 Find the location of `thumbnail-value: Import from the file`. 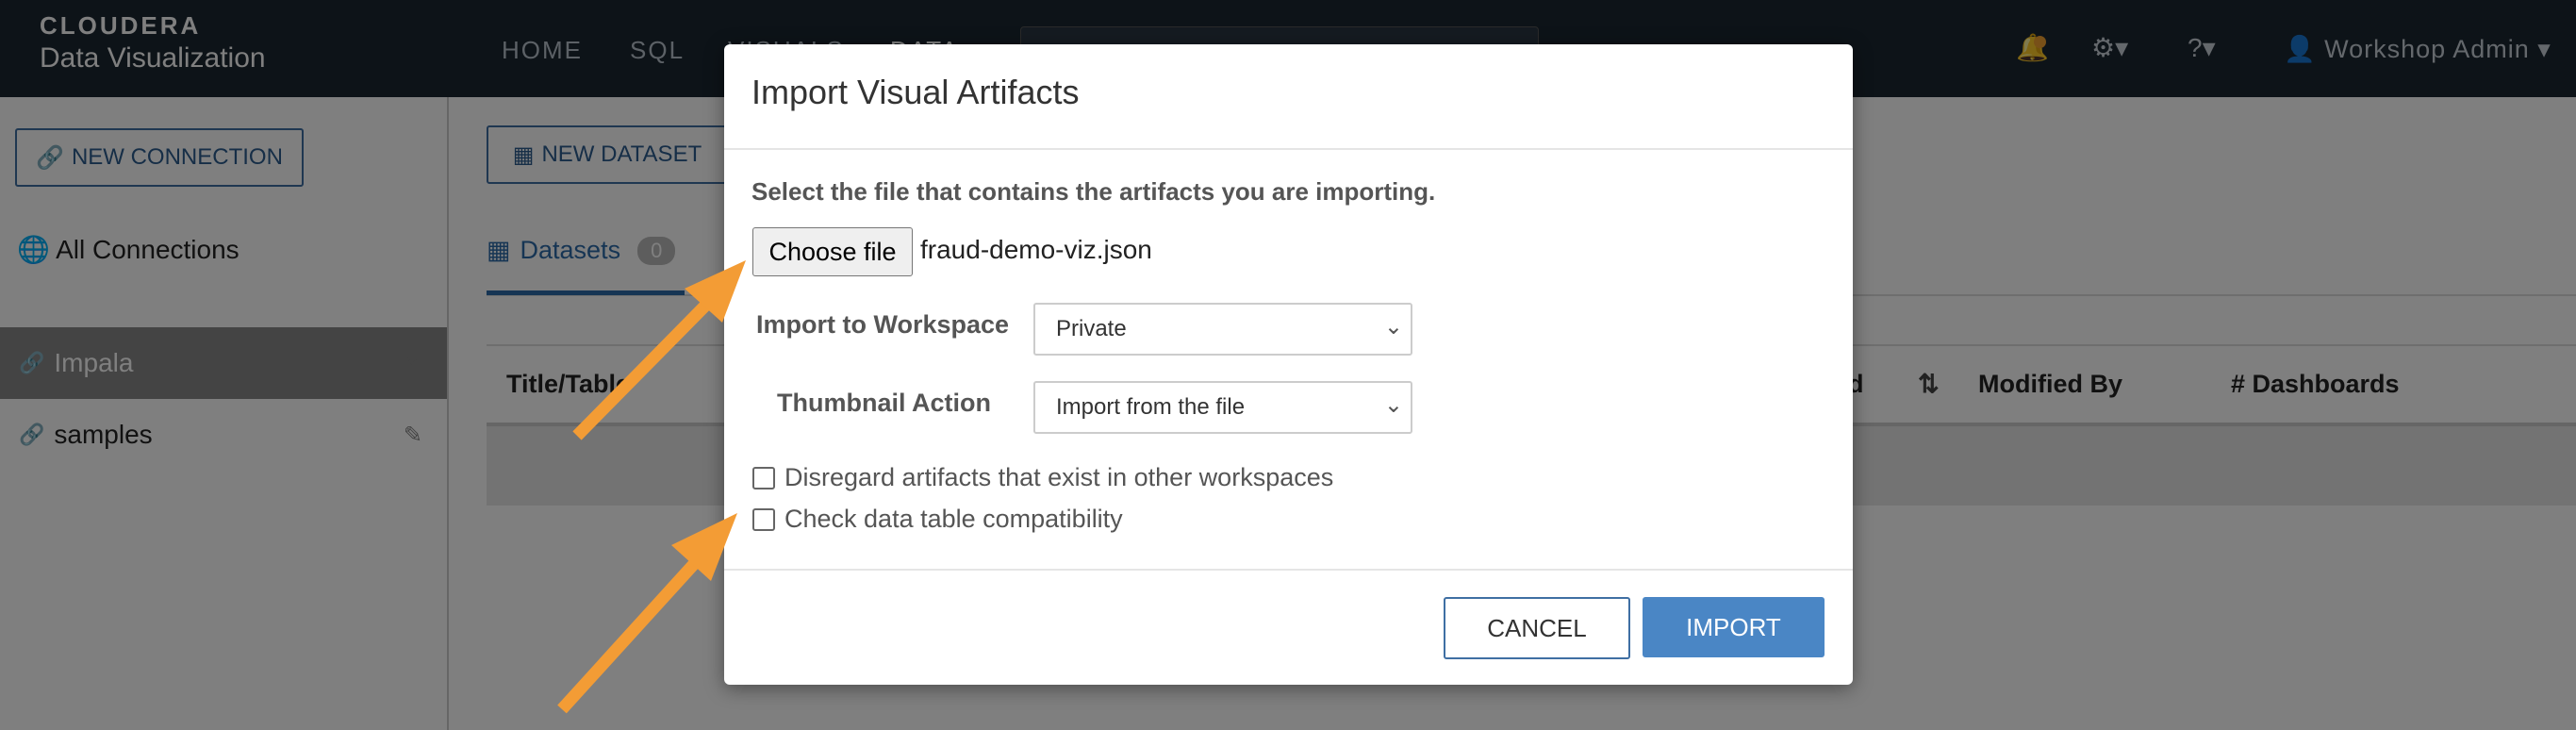

thumbnail-value: Import from the file is located at coordinates (1151, 407).